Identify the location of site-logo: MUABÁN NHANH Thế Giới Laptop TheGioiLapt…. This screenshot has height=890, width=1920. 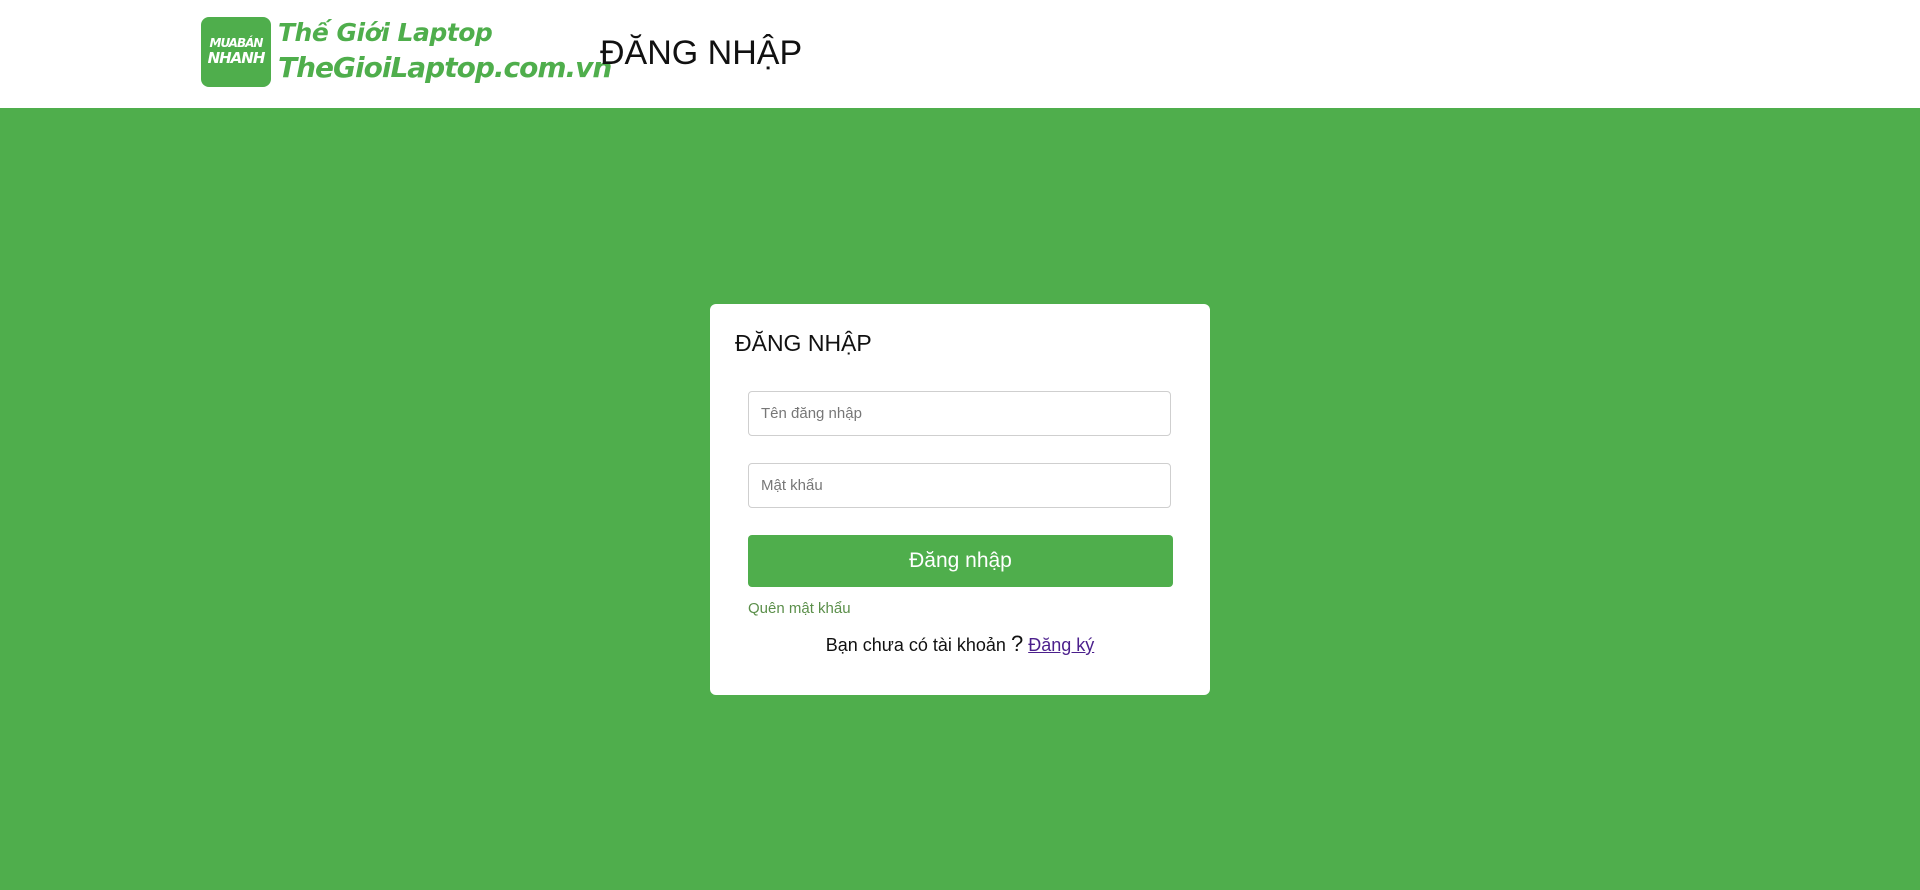
(406, 52).